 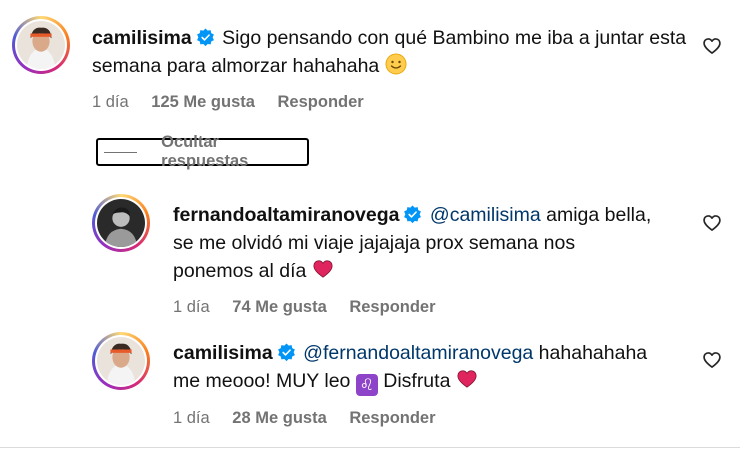 I want to click on reply-meta: 1 día 28 Me gusta Responder, so click(x=313, y=418).